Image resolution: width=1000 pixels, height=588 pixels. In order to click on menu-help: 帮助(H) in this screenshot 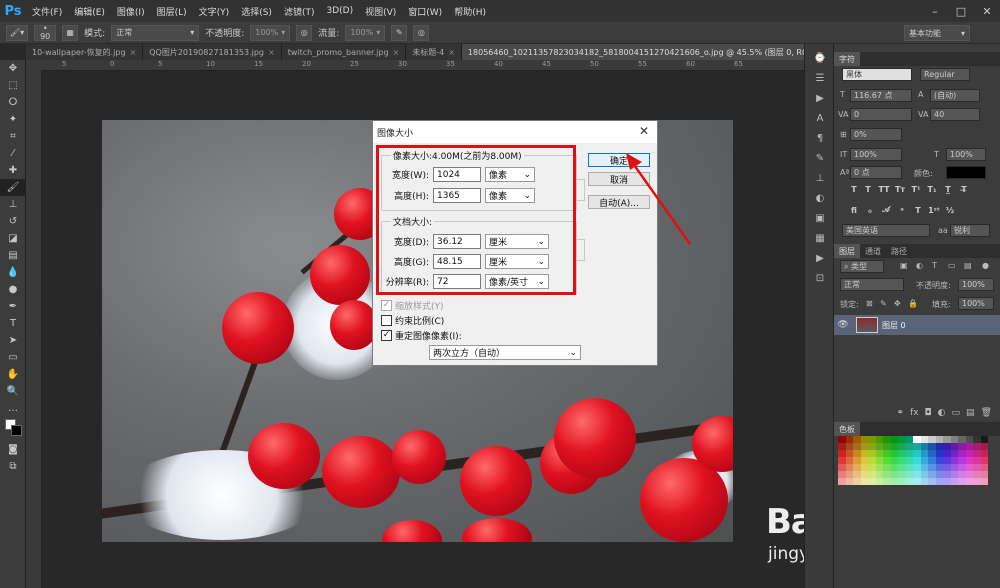, I will do `click(470, 11)`.